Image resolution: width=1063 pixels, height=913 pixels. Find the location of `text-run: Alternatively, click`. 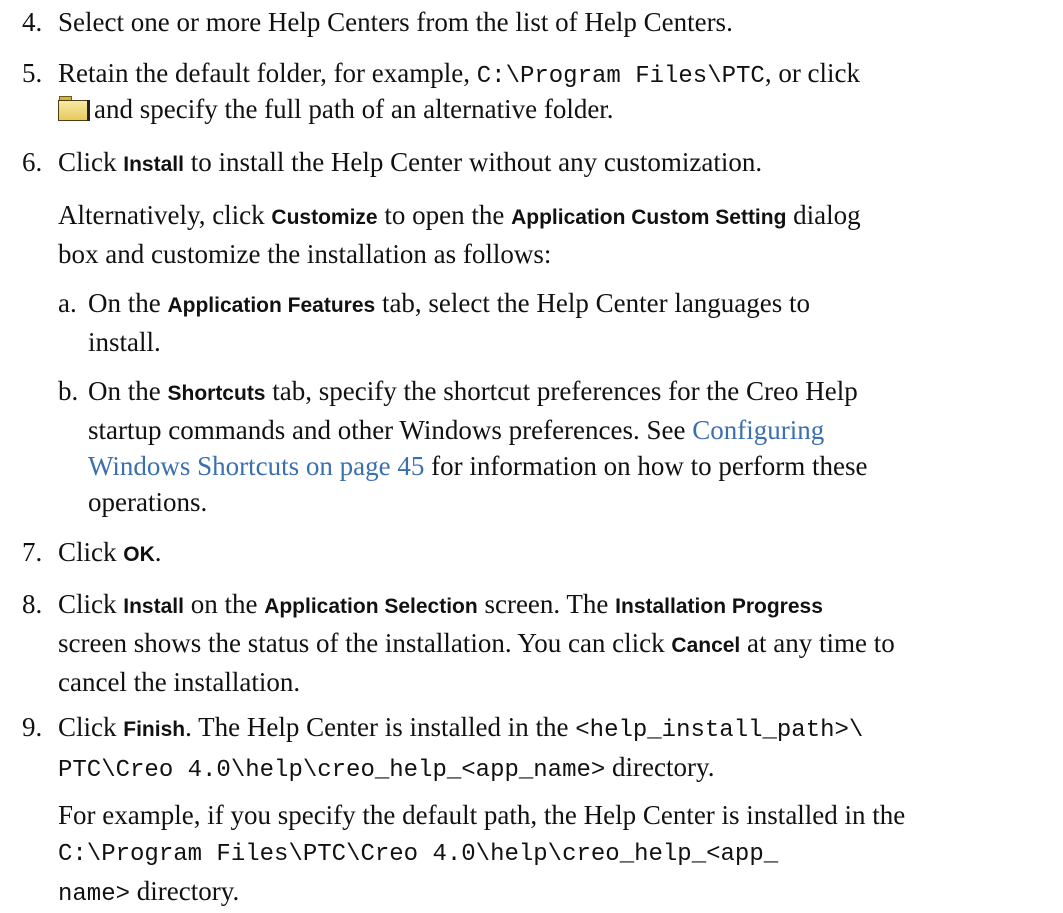

text-run: Alternatively, click is located at coordinates (165, 215).